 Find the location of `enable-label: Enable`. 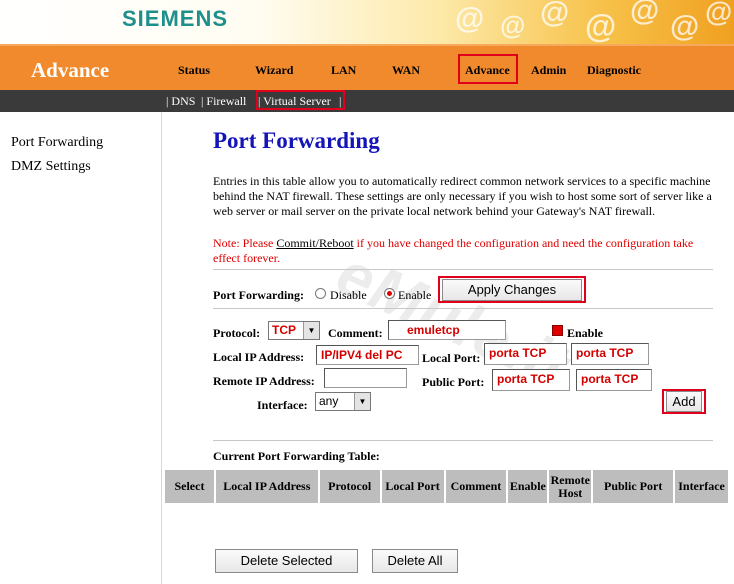

enable-label: Enable is located at coordinates (415, 295).